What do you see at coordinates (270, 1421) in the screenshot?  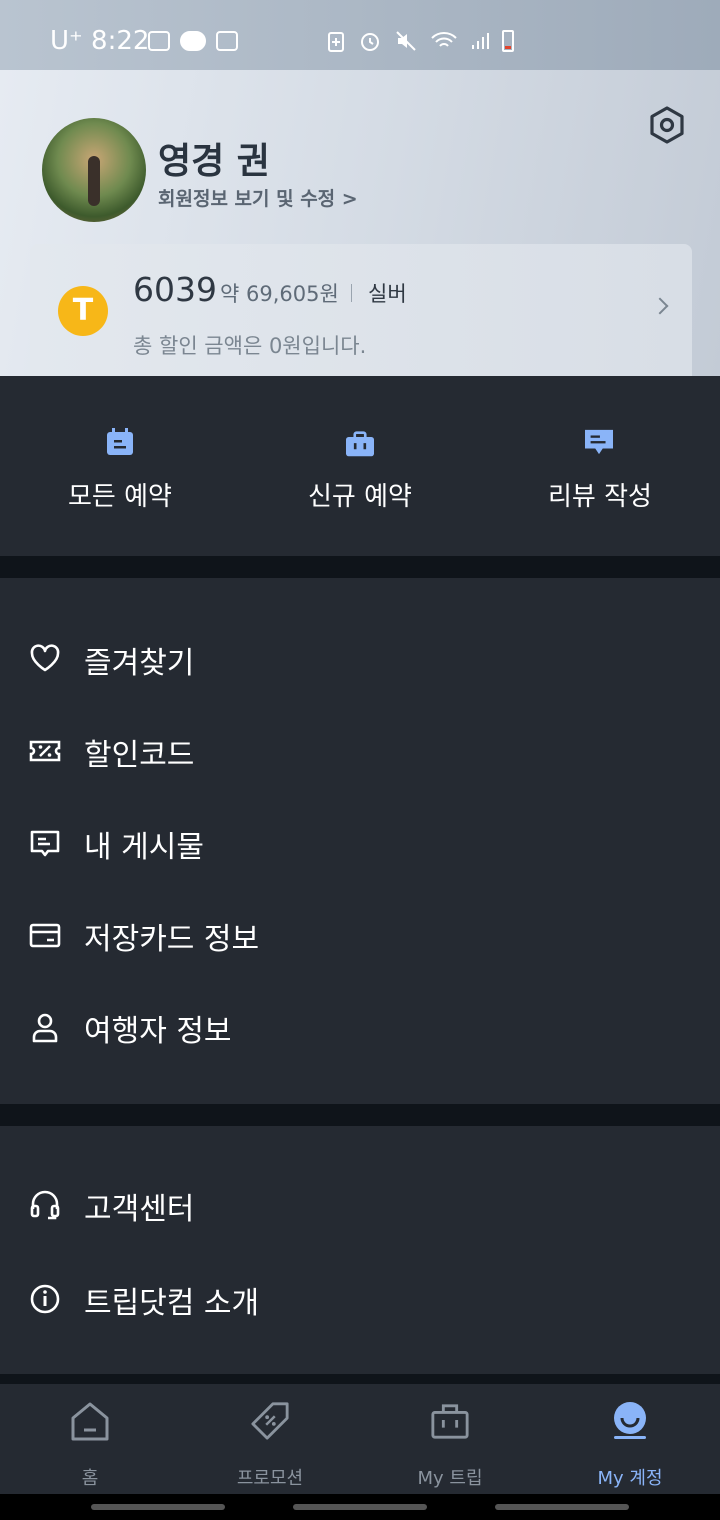 I see `tag-icon` at bounding box center [270, 1421].